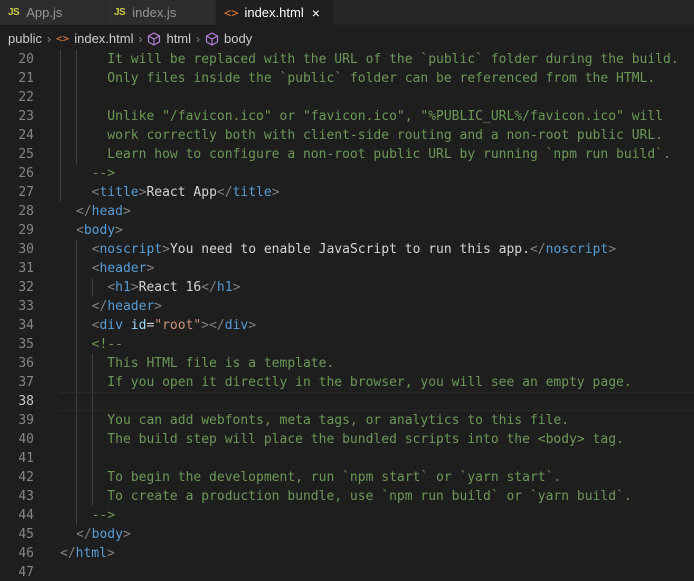  I want to click on code-line: 31 <header>, so click(347, 268).